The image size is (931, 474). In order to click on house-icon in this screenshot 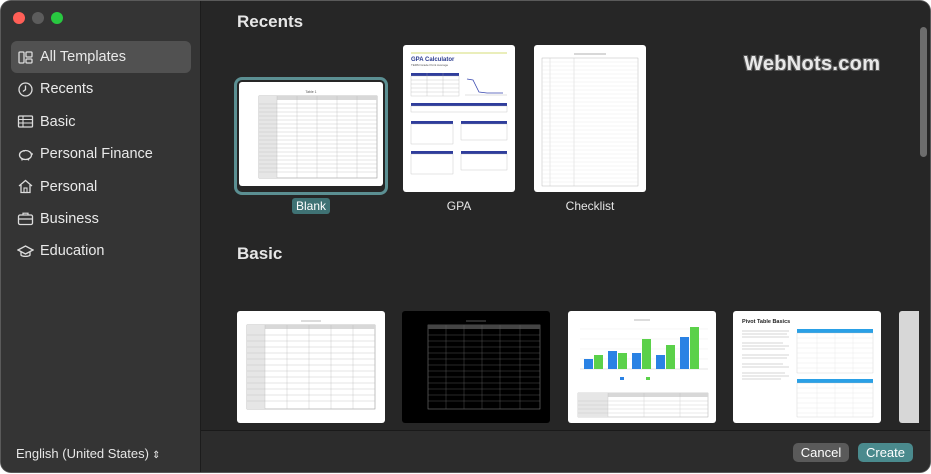, I will do `click(25, 186)`.